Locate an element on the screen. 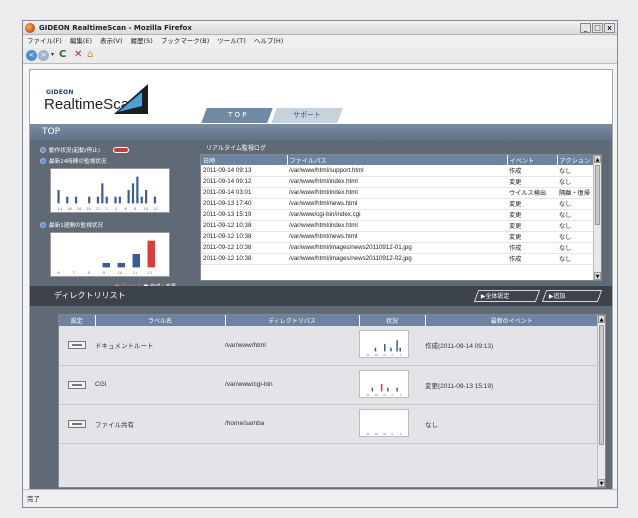 This screenshot has width=638, height=518. dir-cell-path: /var/www/html is located at coordinates (292, 346).